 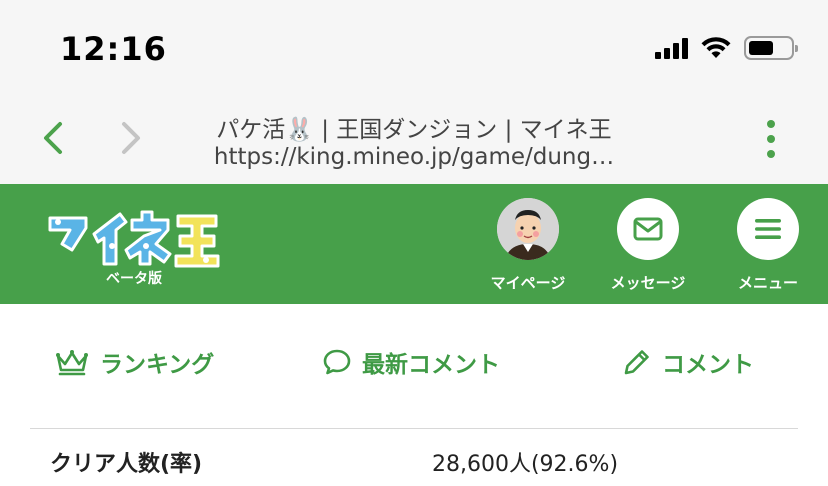 What do you see at coordinates (414, 428) in the screenshot?
I see `divider` at bounding box center [414, 428].